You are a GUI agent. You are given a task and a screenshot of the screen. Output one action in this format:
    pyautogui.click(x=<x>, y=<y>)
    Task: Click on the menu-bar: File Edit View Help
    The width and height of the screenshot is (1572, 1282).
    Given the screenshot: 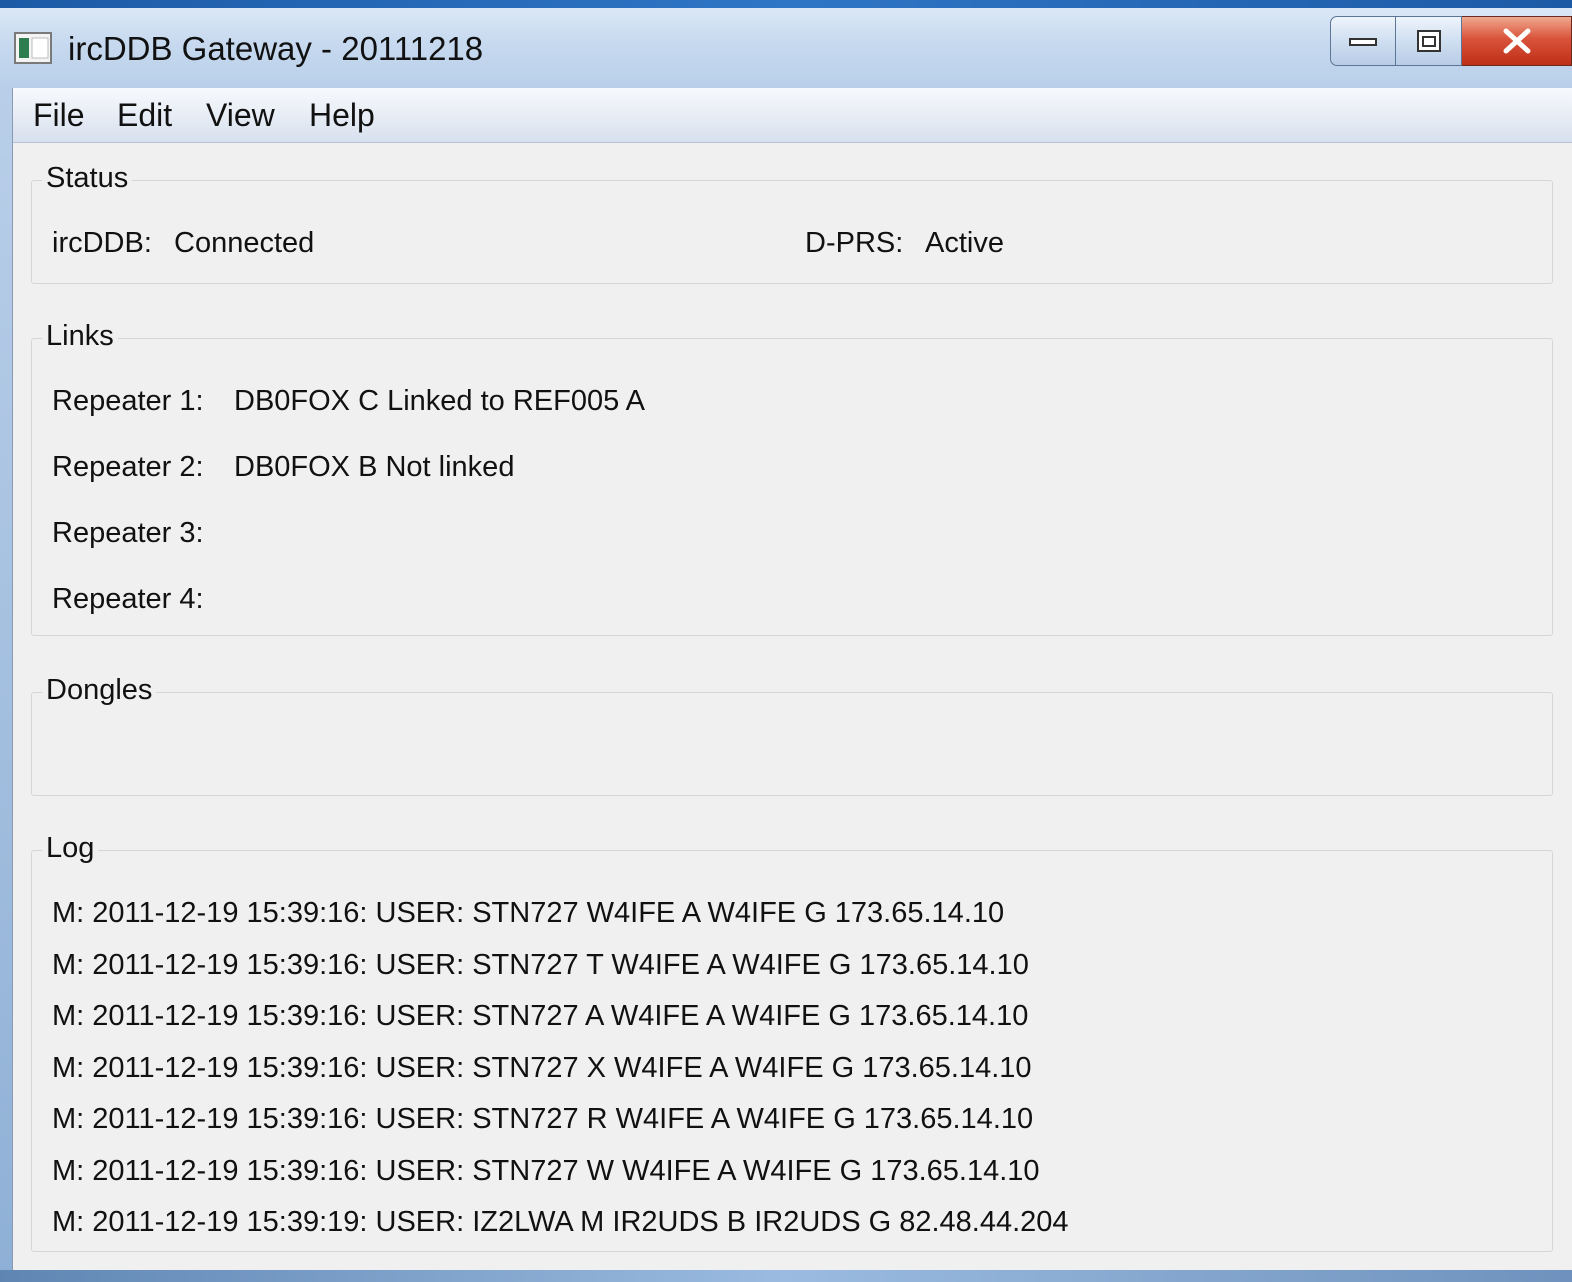 What is the action you would take?
    pyautogui.click(x=792, y=115)
    